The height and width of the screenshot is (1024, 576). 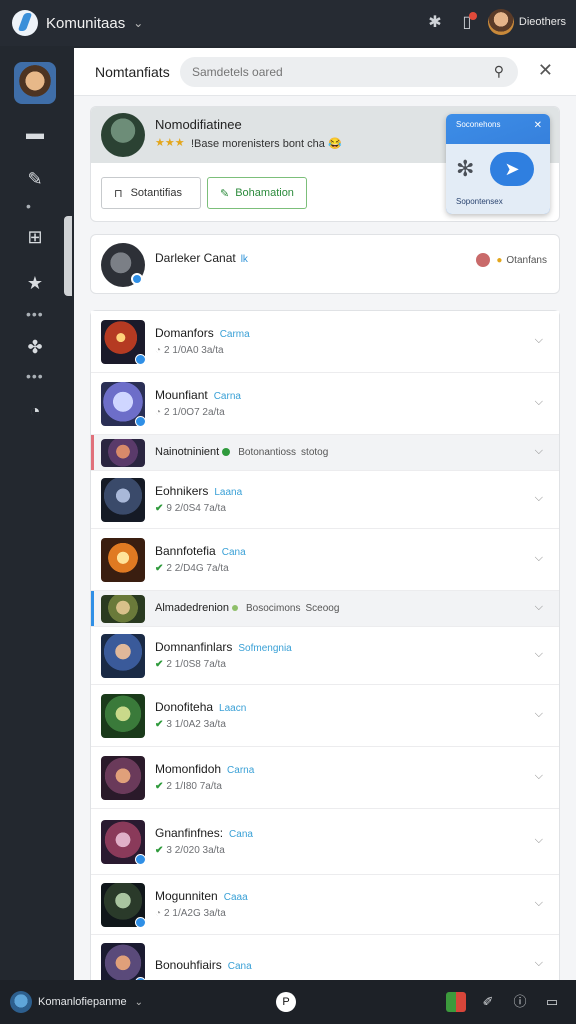 I want to click on search-box: ⚲, so click(x=349, y=72).